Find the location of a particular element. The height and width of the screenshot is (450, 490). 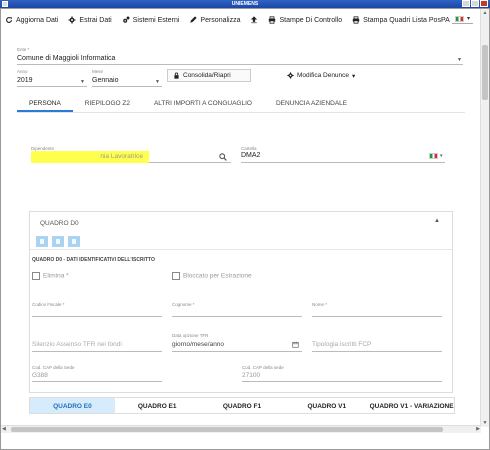

elimina-checkbox: Elimina * is located at coordinates (50, 276).